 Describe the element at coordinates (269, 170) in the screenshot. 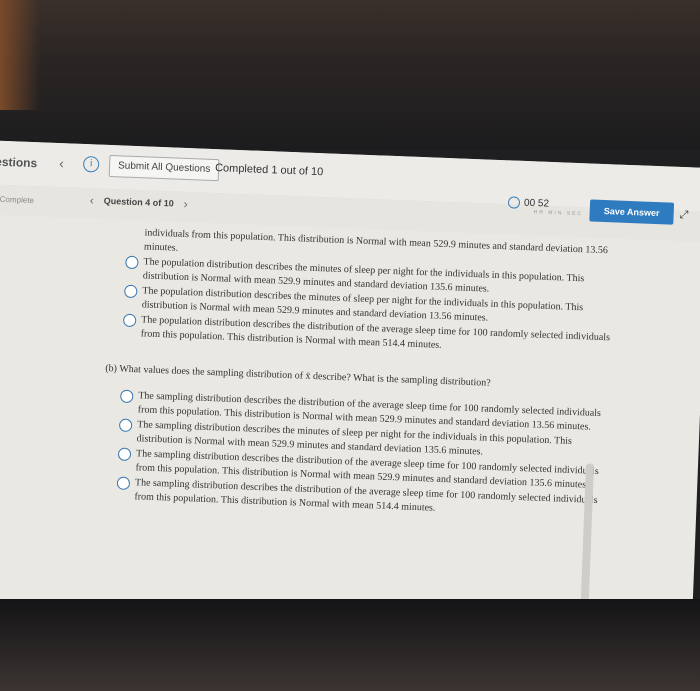

I see `completed-status: Completed 1 out of 10` at that location.